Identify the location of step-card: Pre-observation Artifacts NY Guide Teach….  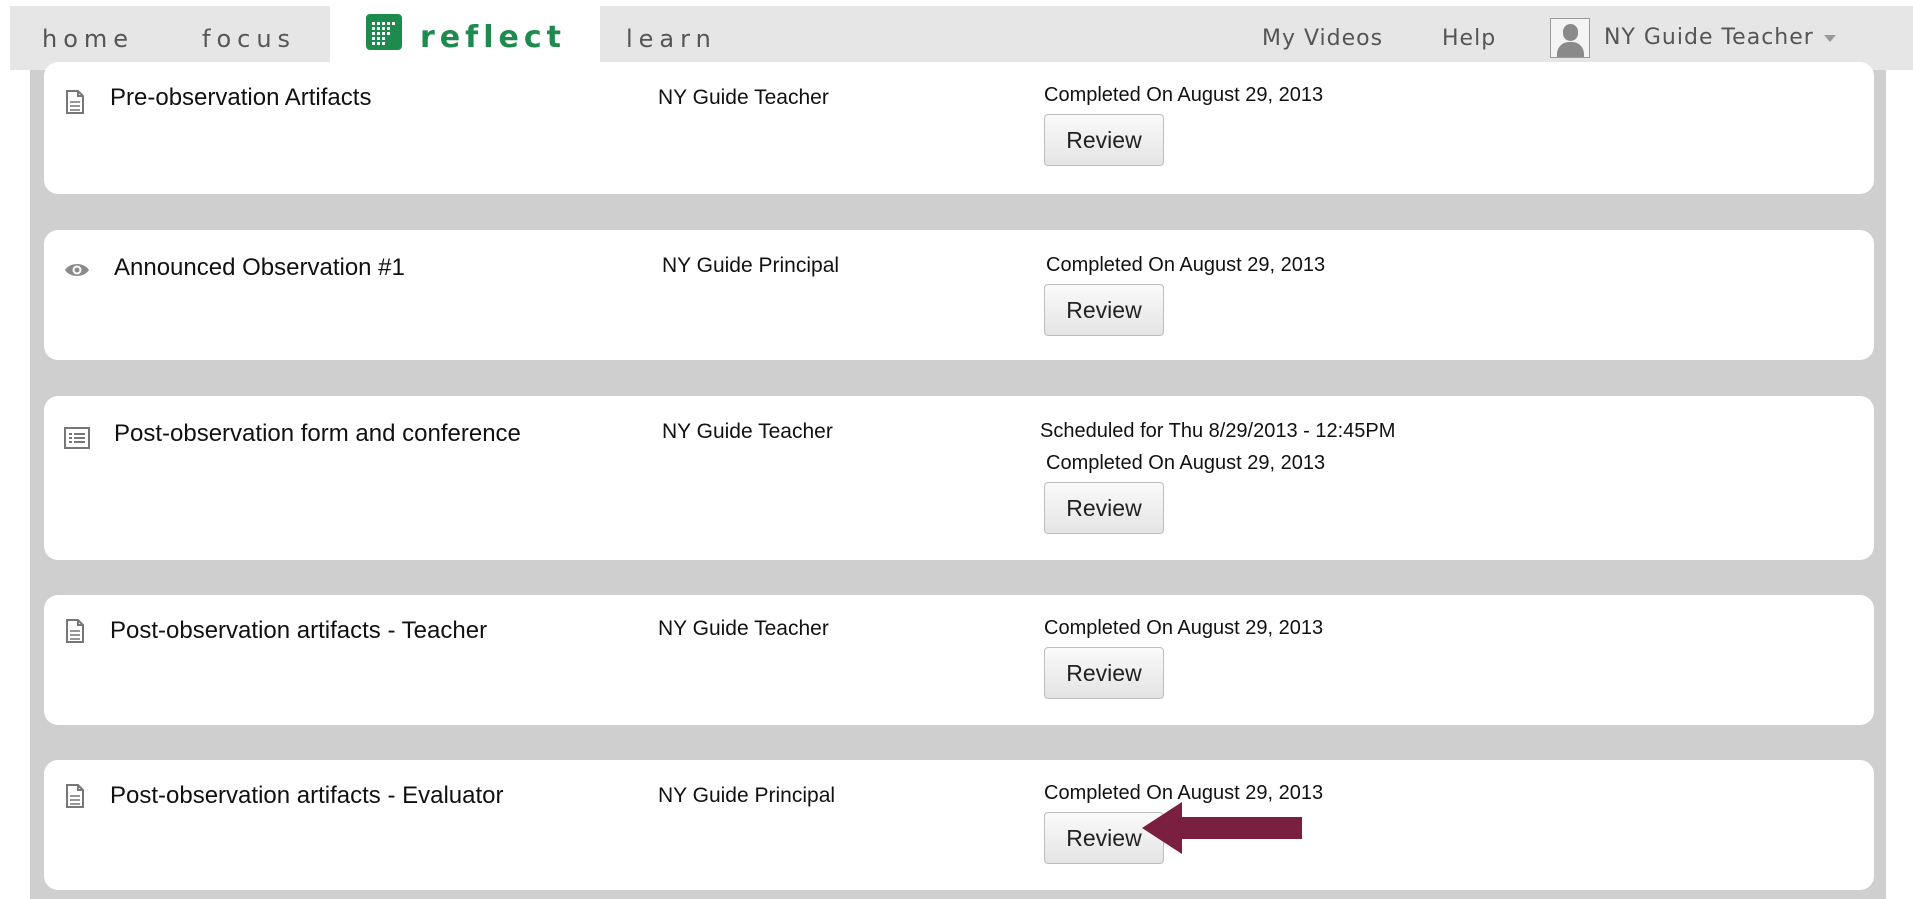
(959, 128).